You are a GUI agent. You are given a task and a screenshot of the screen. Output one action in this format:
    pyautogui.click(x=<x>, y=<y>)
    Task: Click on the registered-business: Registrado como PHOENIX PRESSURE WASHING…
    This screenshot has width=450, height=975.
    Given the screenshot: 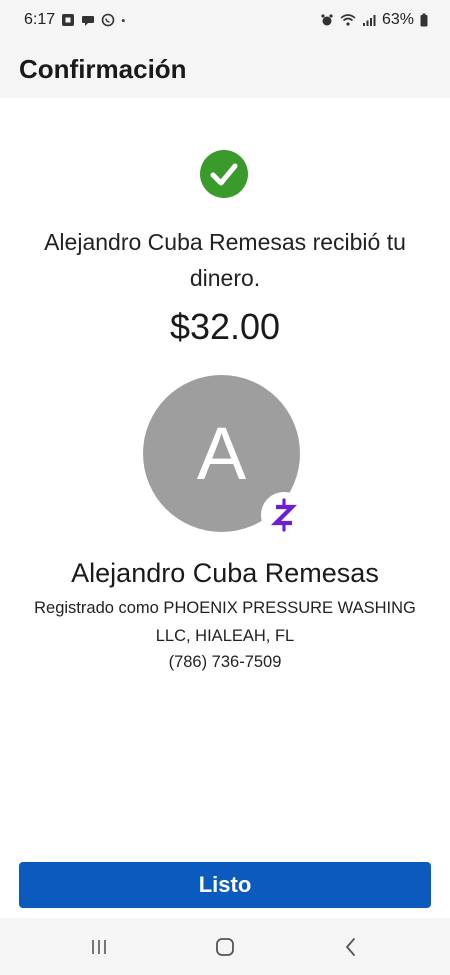 What is the action you would take?
    pyautogui.click(x=225, y=622)
    